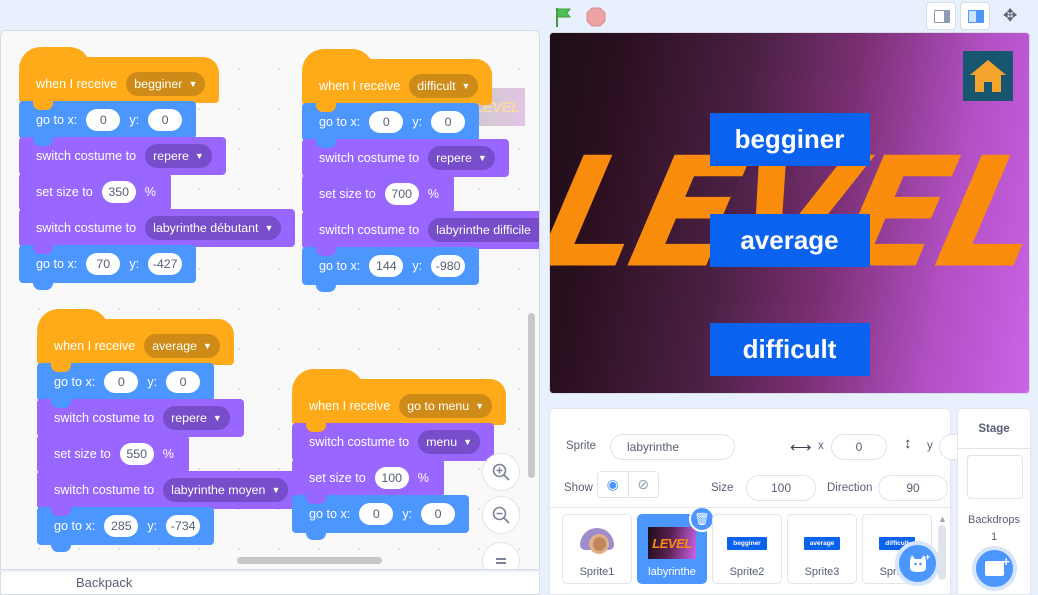  I want to click on dropdown-value: repere, so click(171, 156).